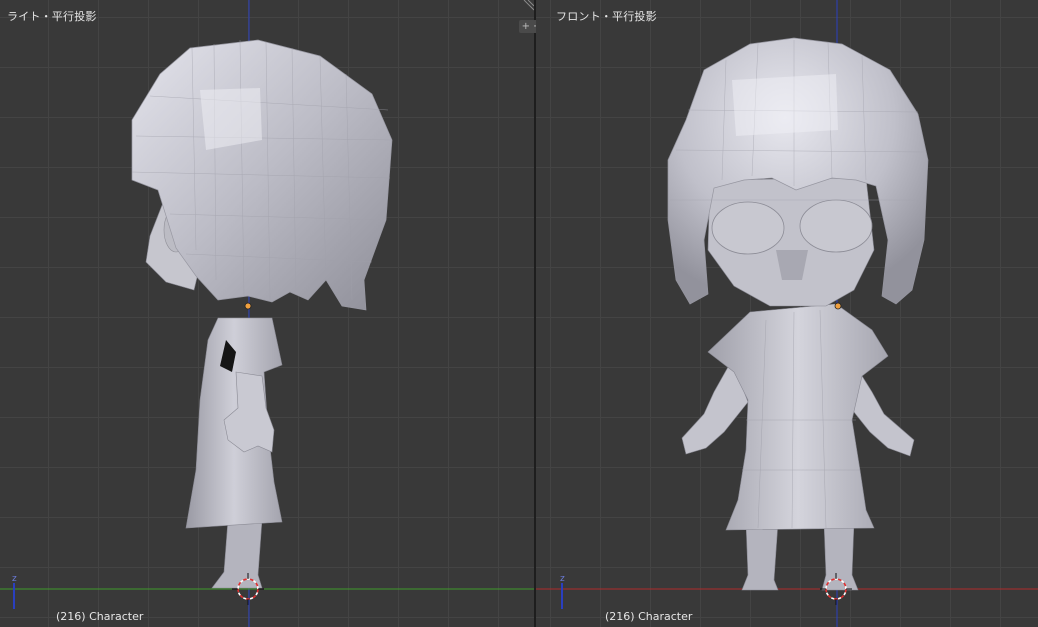 This screenshot has width=1038, height=627. What do you see at coordinates (27, 591) in the screenshot?
I see `axis-gizmo-icon: z y` at bounding box center [27, 591].